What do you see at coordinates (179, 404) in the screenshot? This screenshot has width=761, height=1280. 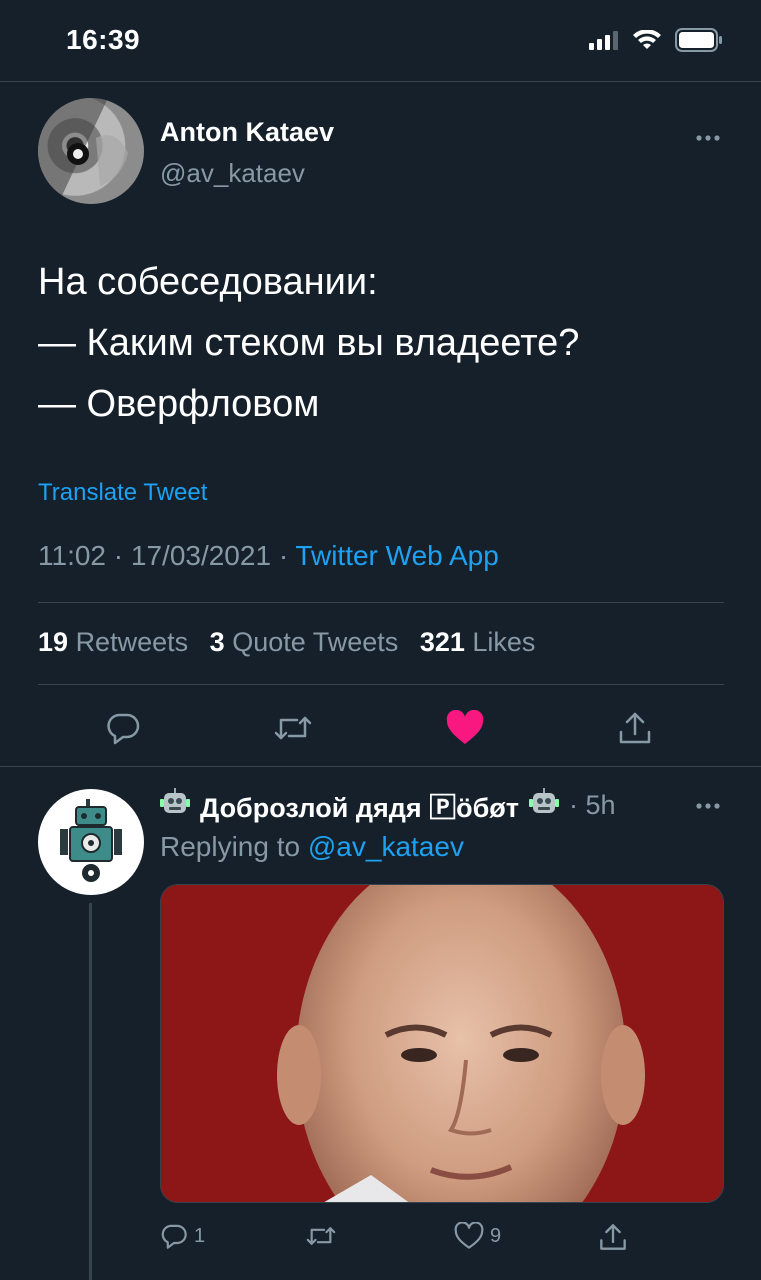 I see `tweet-text-line: — Оверфловом` at bounding box center [179, 404].